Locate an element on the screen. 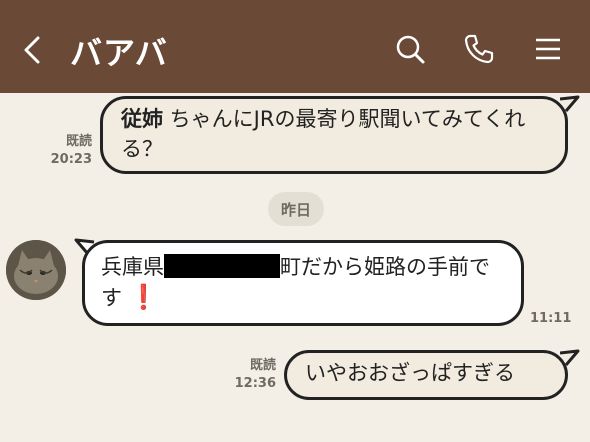 This screenshot has width=590, height=442. mentioned-name: 従姉 is located at coordinates (142, 119).